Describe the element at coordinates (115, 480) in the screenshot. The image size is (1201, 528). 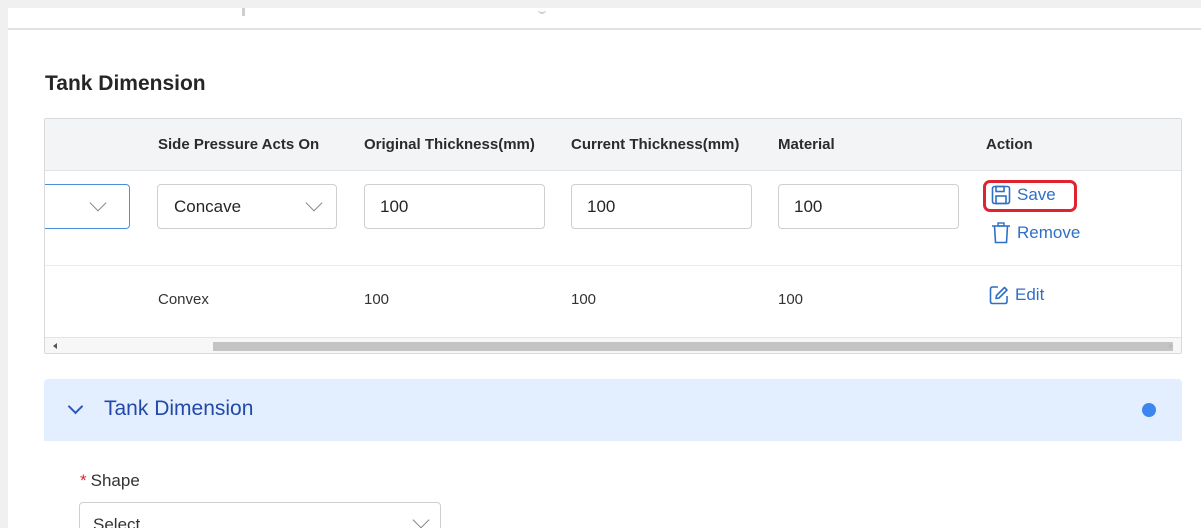
I see `shape-label-text: Shape` at that location.